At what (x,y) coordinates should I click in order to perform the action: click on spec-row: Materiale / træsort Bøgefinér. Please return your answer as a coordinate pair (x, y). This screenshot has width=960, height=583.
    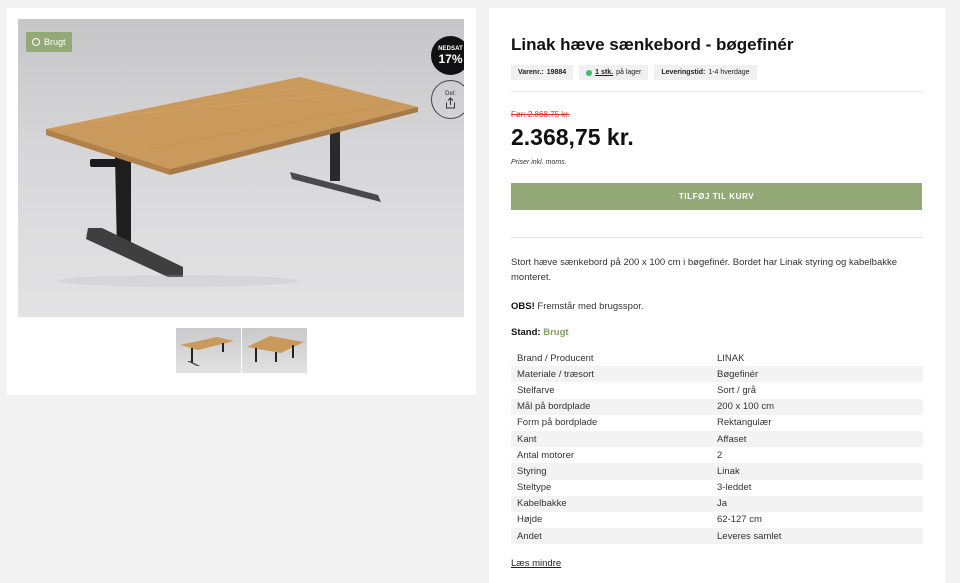
    Looking at the image, I should click on (717, 374).